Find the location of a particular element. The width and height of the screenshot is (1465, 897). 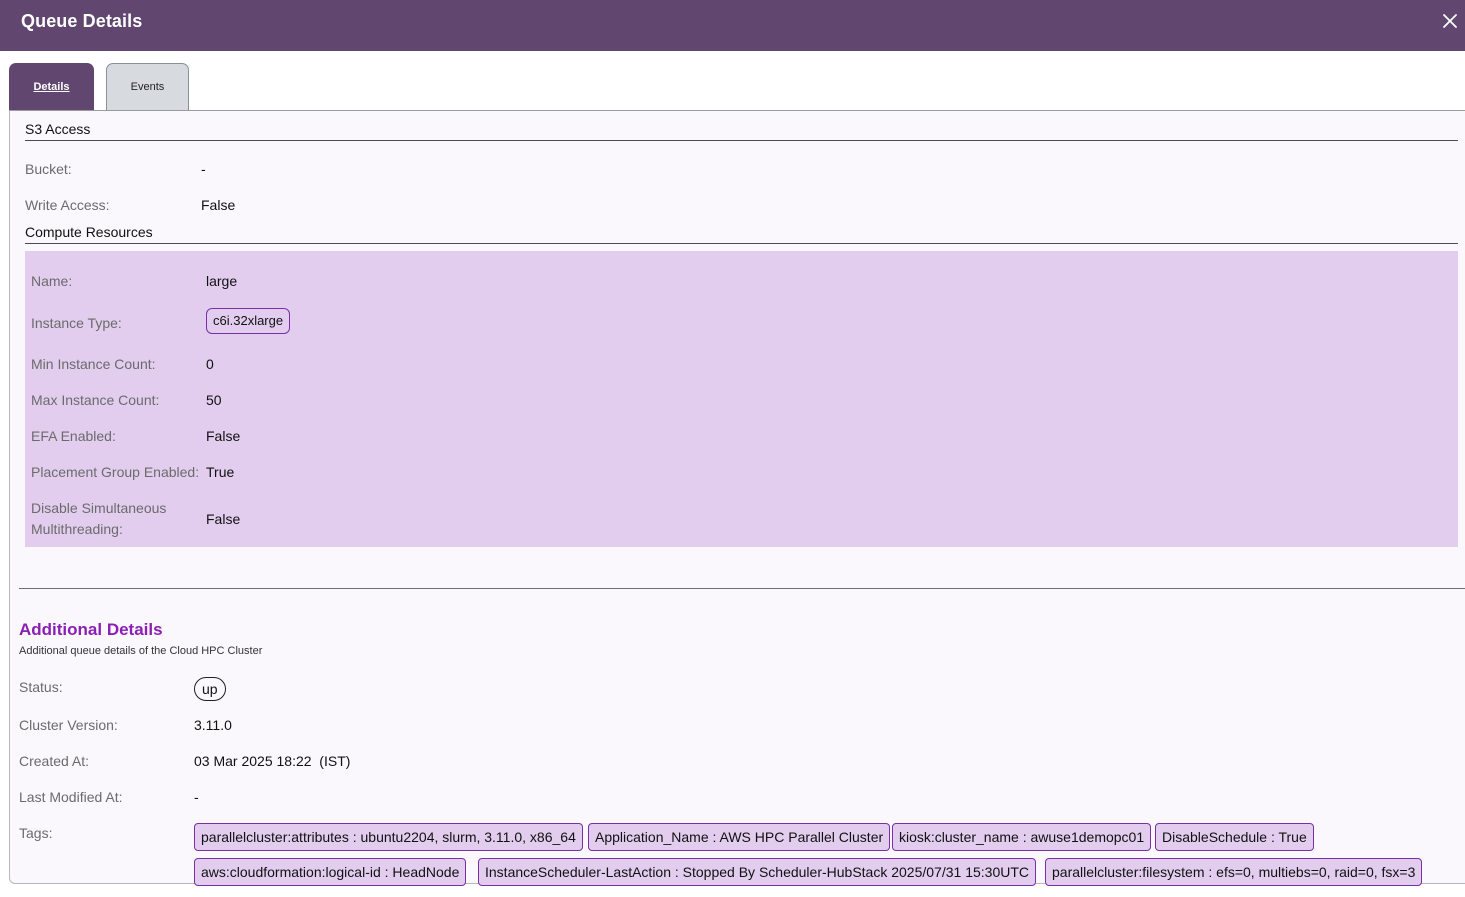

created-at-label: Created At: is located at coordinates (54, 761).